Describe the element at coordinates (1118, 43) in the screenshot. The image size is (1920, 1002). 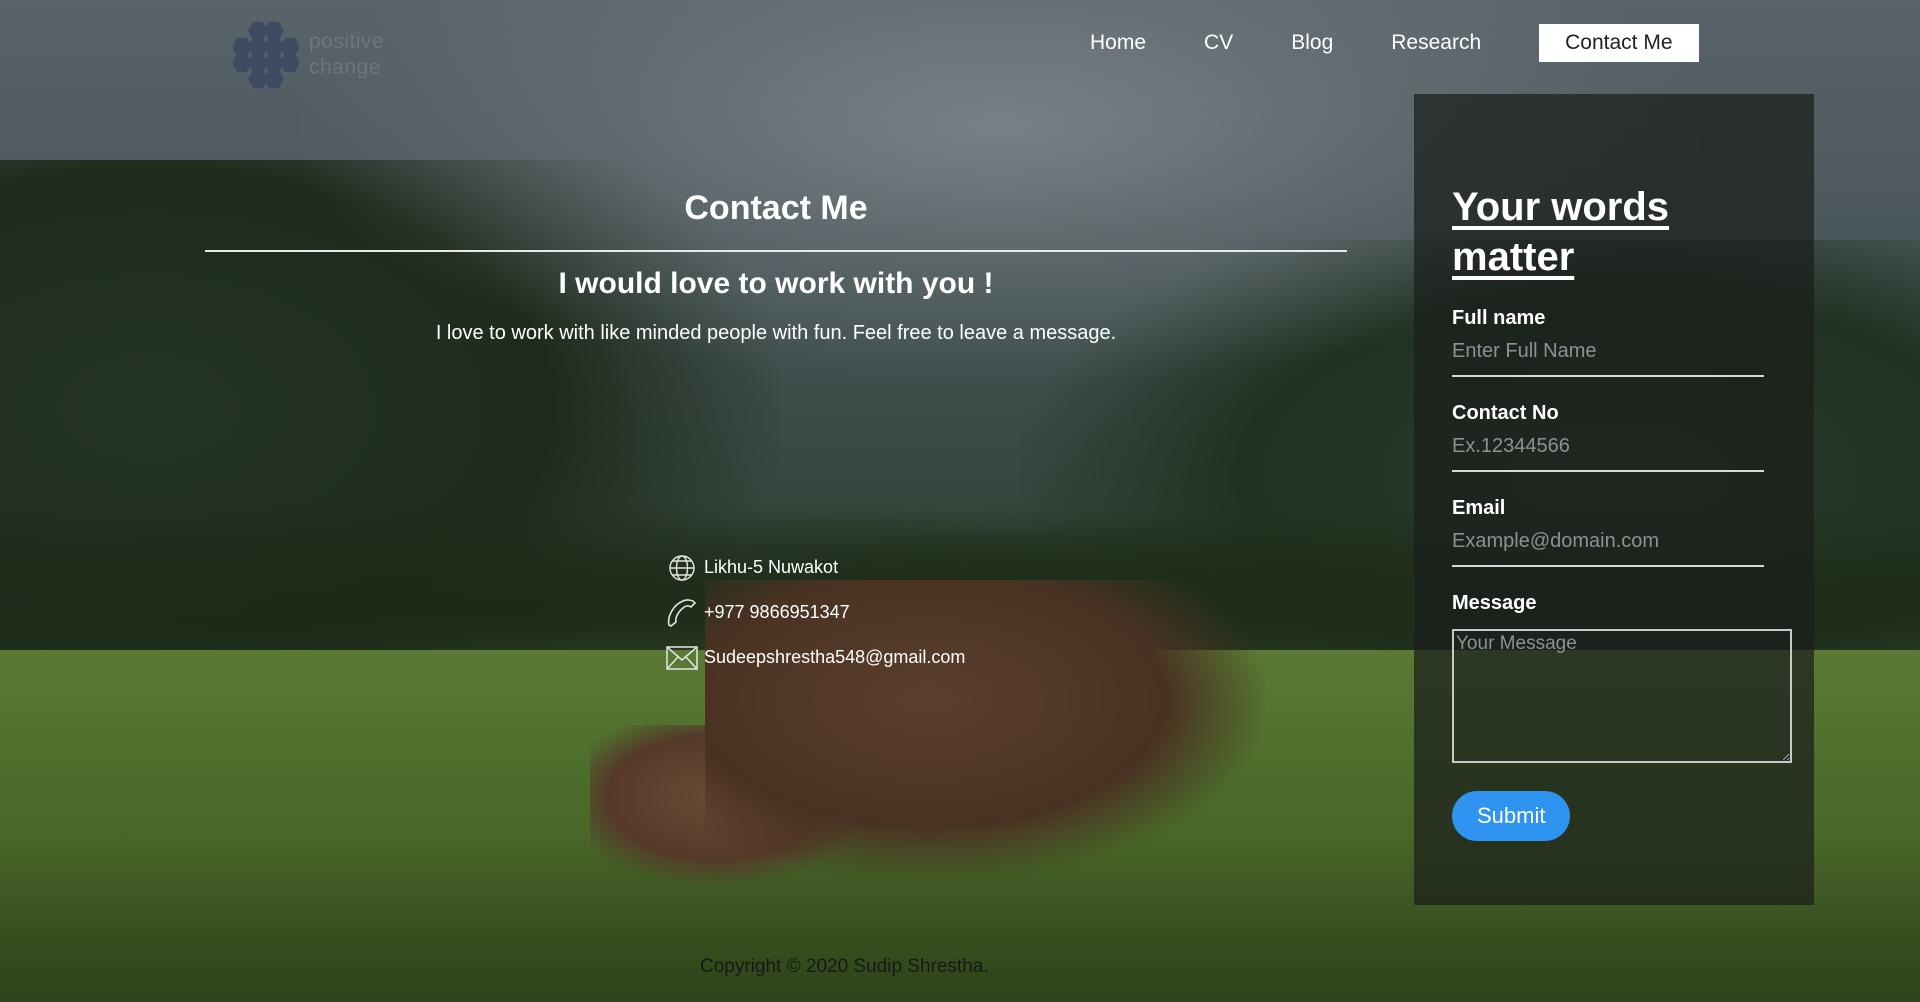
I see `nav-home: Home` at that location.